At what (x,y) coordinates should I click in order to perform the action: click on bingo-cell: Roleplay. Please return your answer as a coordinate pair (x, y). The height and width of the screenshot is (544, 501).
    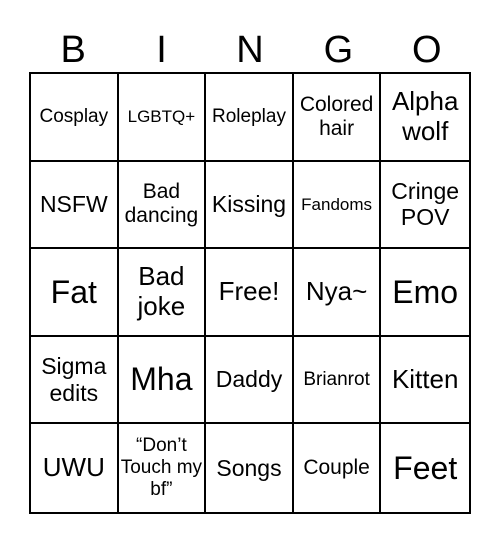
    Looking at the image, I should click on (250, 118).